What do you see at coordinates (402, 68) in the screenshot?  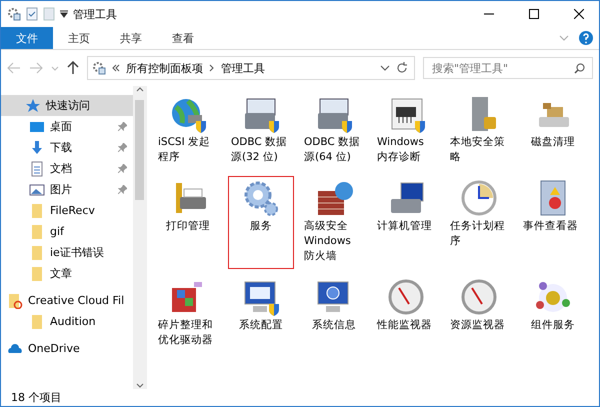 I see `refresh-icon` at bounding box center [402, 68].